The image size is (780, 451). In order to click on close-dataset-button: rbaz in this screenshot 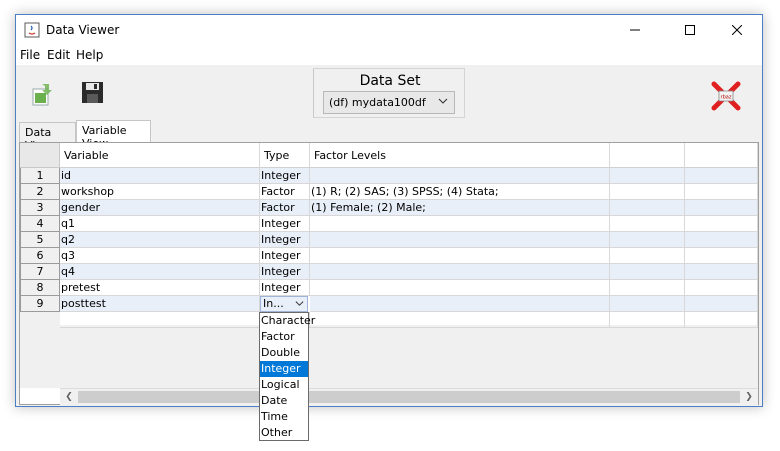, I will do `click(726, 96)`.